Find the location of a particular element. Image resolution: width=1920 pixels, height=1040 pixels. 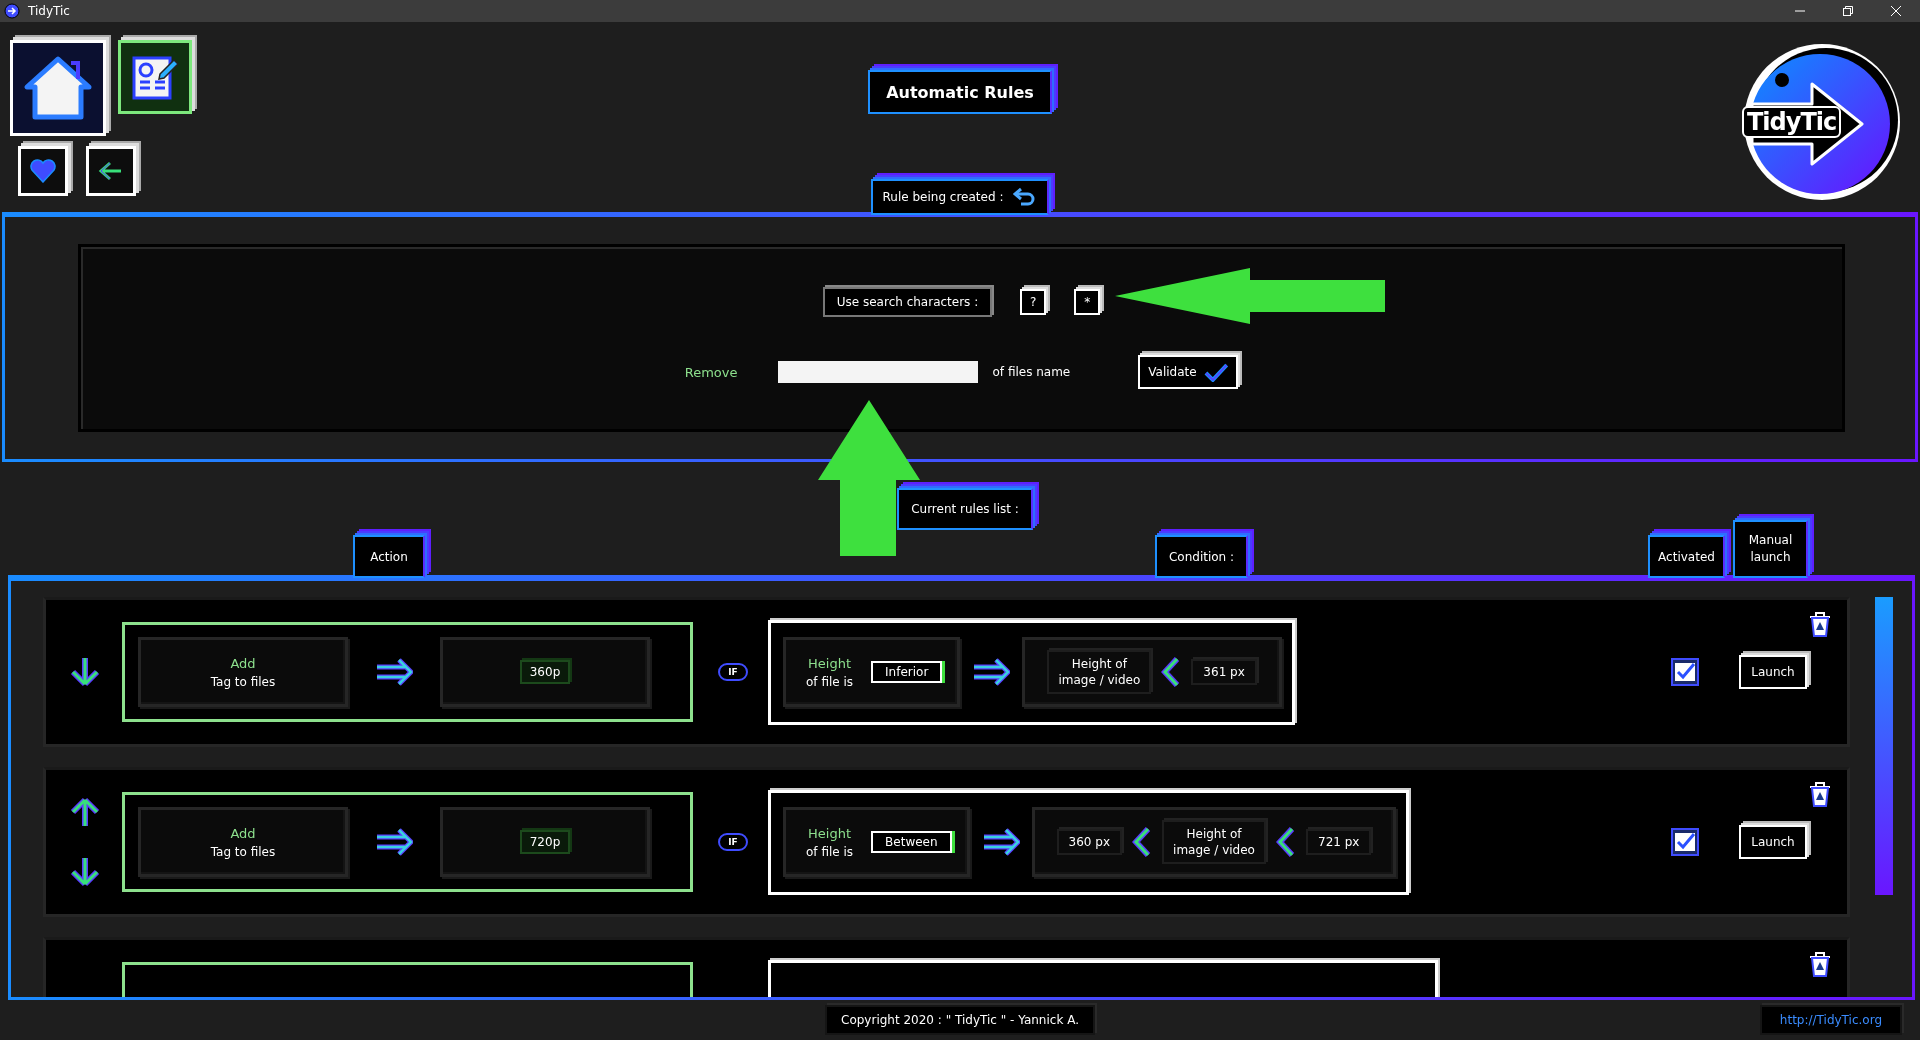

arrow-left-icon is located at coordinates (111, 171).